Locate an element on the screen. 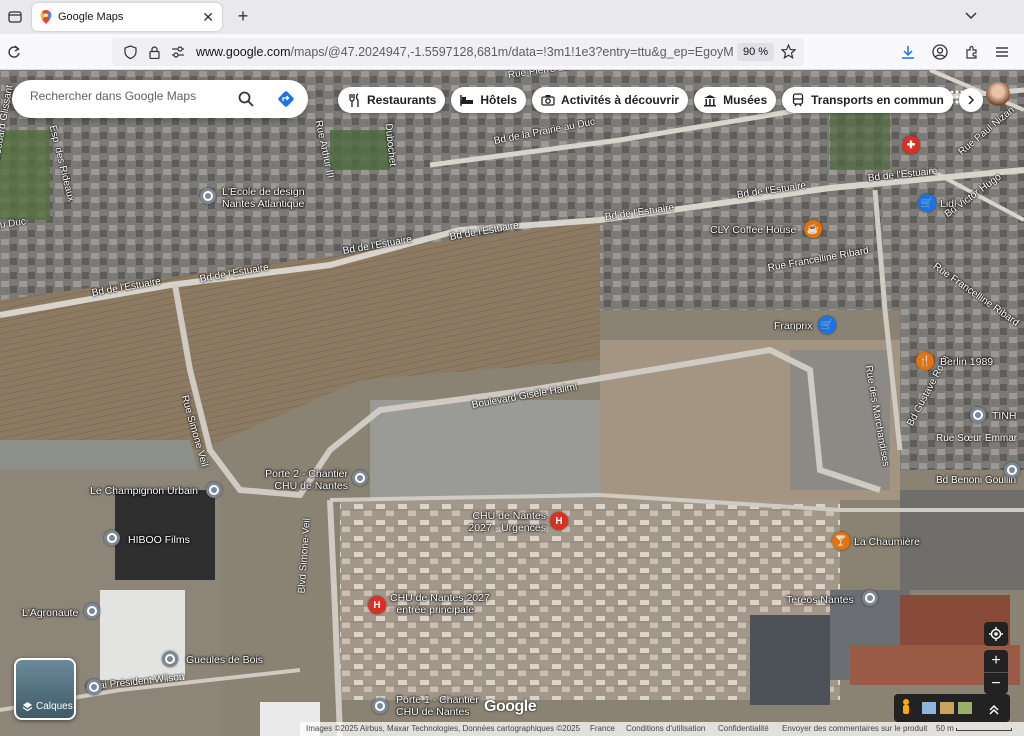 This screenshot has height=736, width=1024. google-apps-icon is located at coordinates (957, 97).